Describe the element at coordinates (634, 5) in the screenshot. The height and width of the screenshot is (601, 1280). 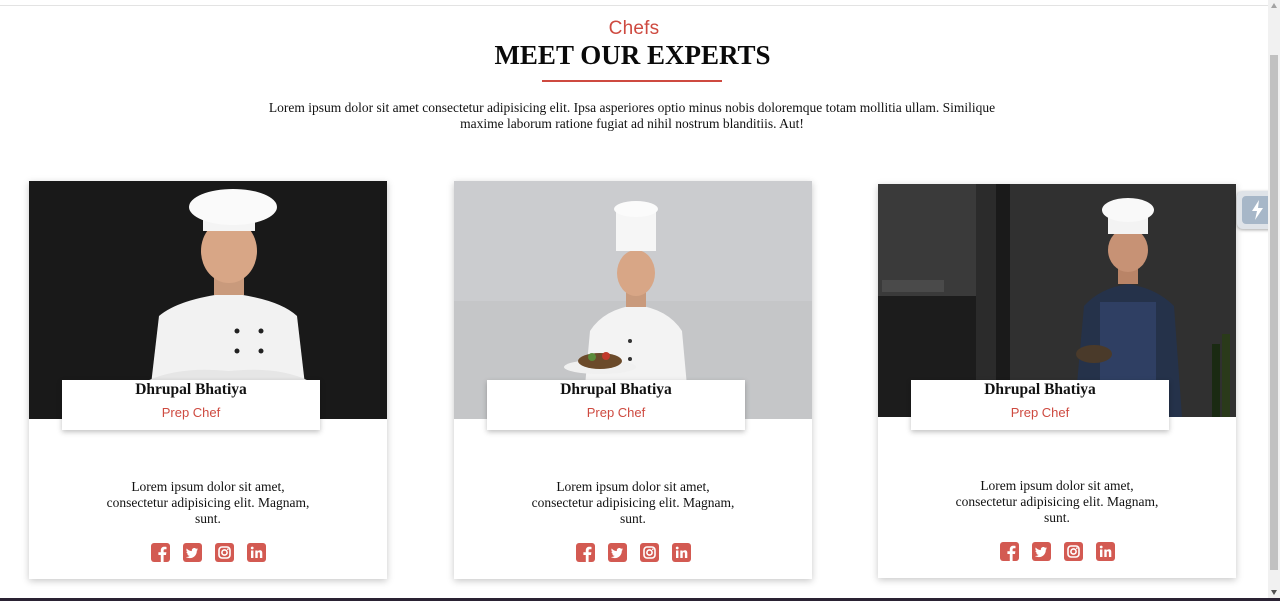
I see `top-divider` at that location.